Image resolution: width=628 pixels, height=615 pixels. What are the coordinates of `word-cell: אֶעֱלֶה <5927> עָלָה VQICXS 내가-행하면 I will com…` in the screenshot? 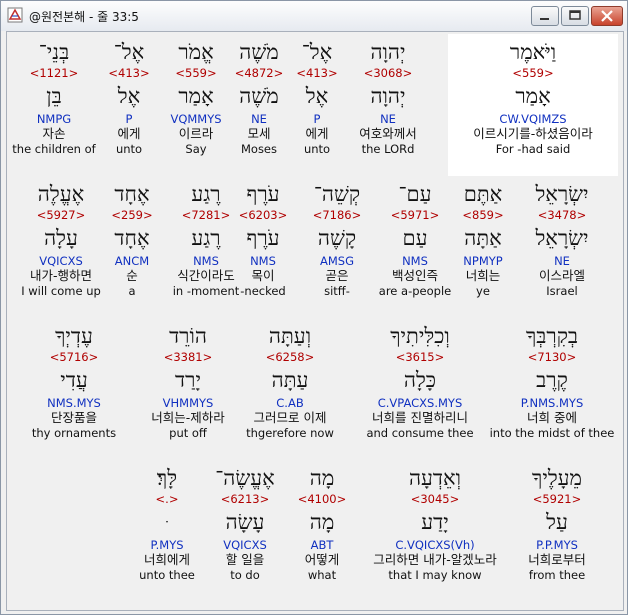 It's located at (61, 247).